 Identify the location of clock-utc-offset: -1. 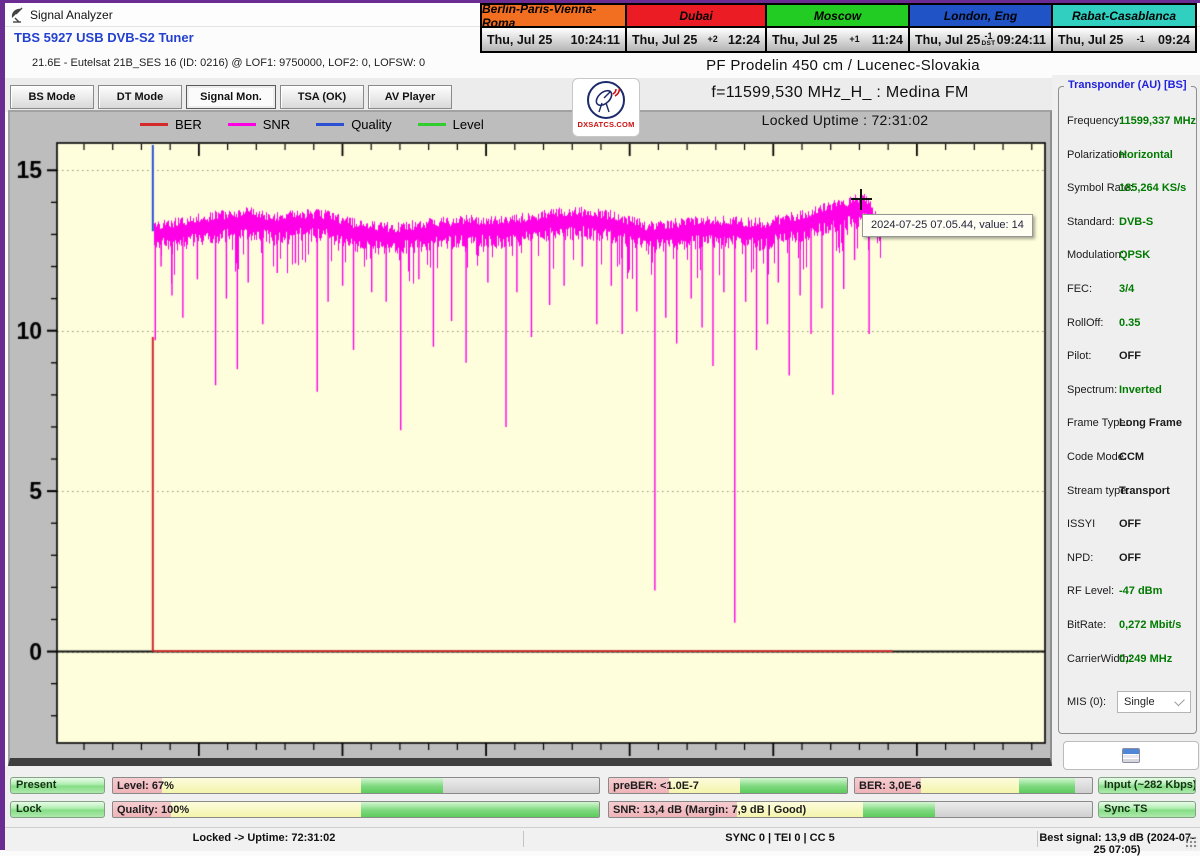
(1140, 39).